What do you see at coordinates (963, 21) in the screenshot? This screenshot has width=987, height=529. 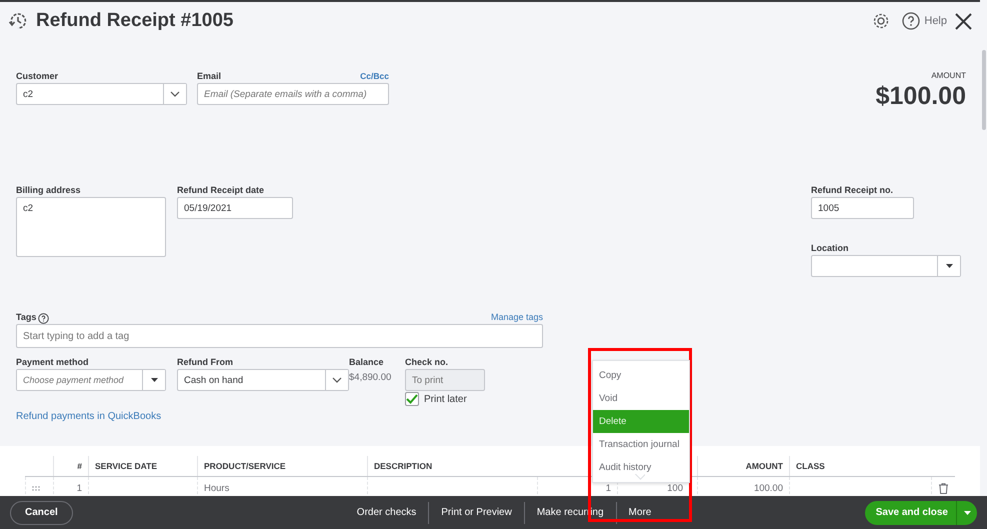 I see `close-icon` at bounding box center [963, 21].